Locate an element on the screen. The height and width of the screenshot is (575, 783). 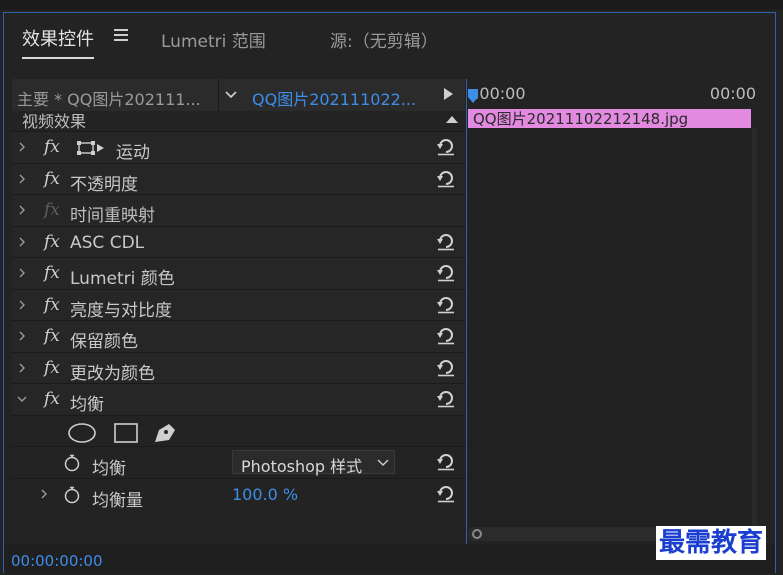
zoom-handle is located at coordinates (477, 534).